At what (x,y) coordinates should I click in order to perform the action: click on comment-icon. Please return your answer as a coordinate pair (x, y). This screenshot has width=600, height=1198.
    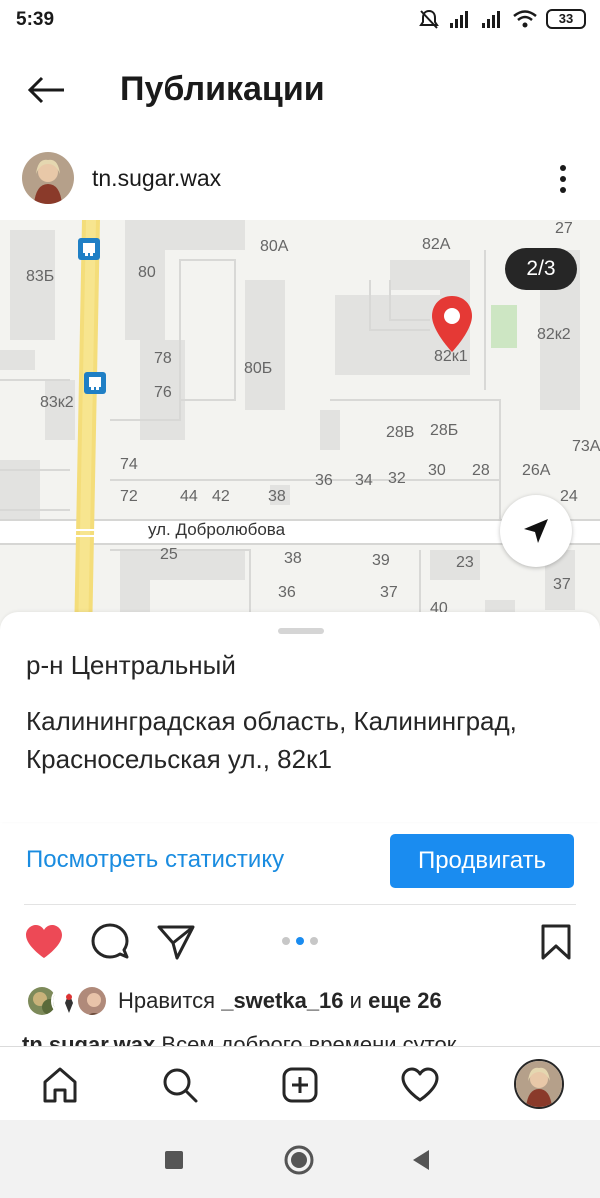
    Looking at the image, I should click on (110, 941).